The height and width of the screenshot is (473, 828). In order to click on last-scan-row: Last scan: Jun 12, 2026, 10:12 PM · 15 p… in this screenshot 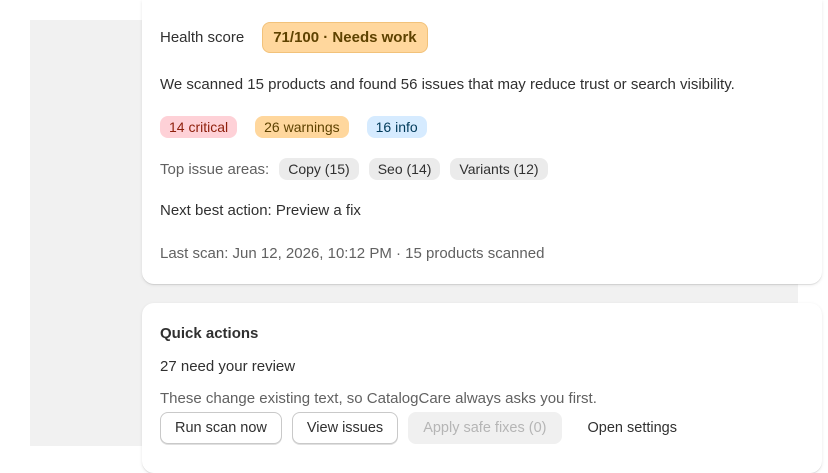, I will do `click(352, 253)`.